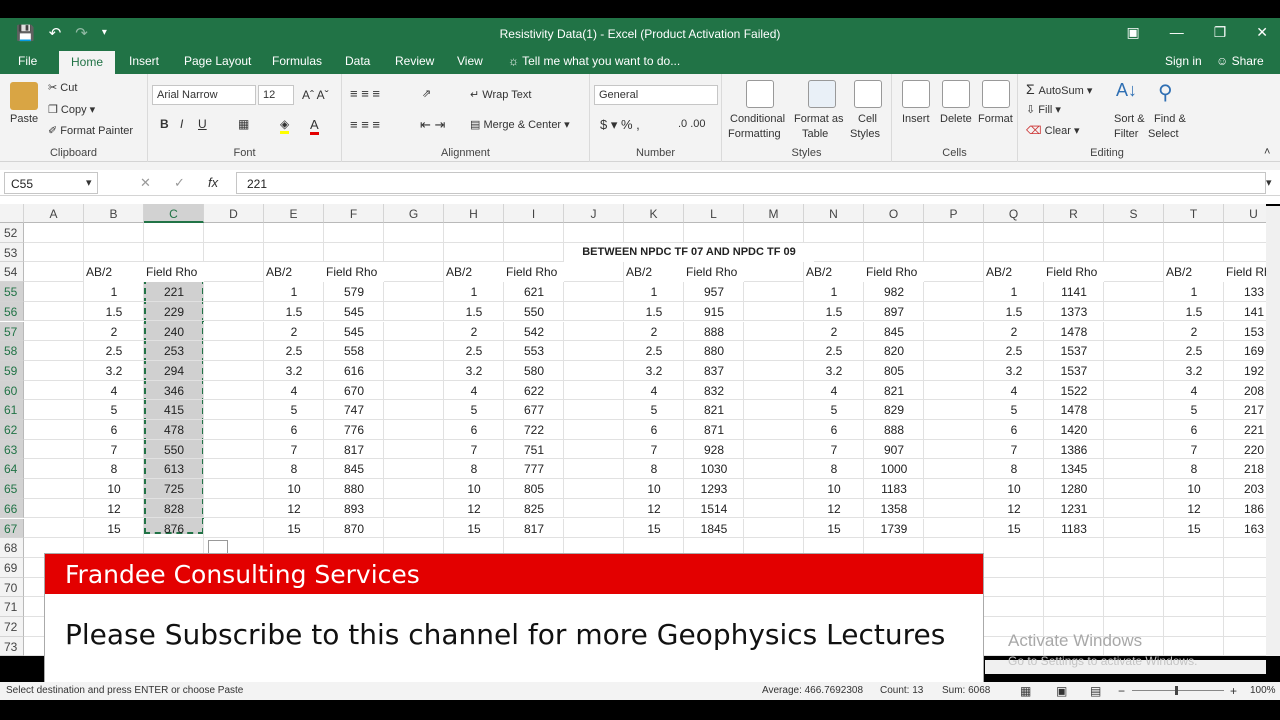 The width and height of the screenshot is (1280, 720). What do you see at coordinates (822, 94) in the screenshot?
I see `format-as-table-icon` at bounding box center [822, 94].